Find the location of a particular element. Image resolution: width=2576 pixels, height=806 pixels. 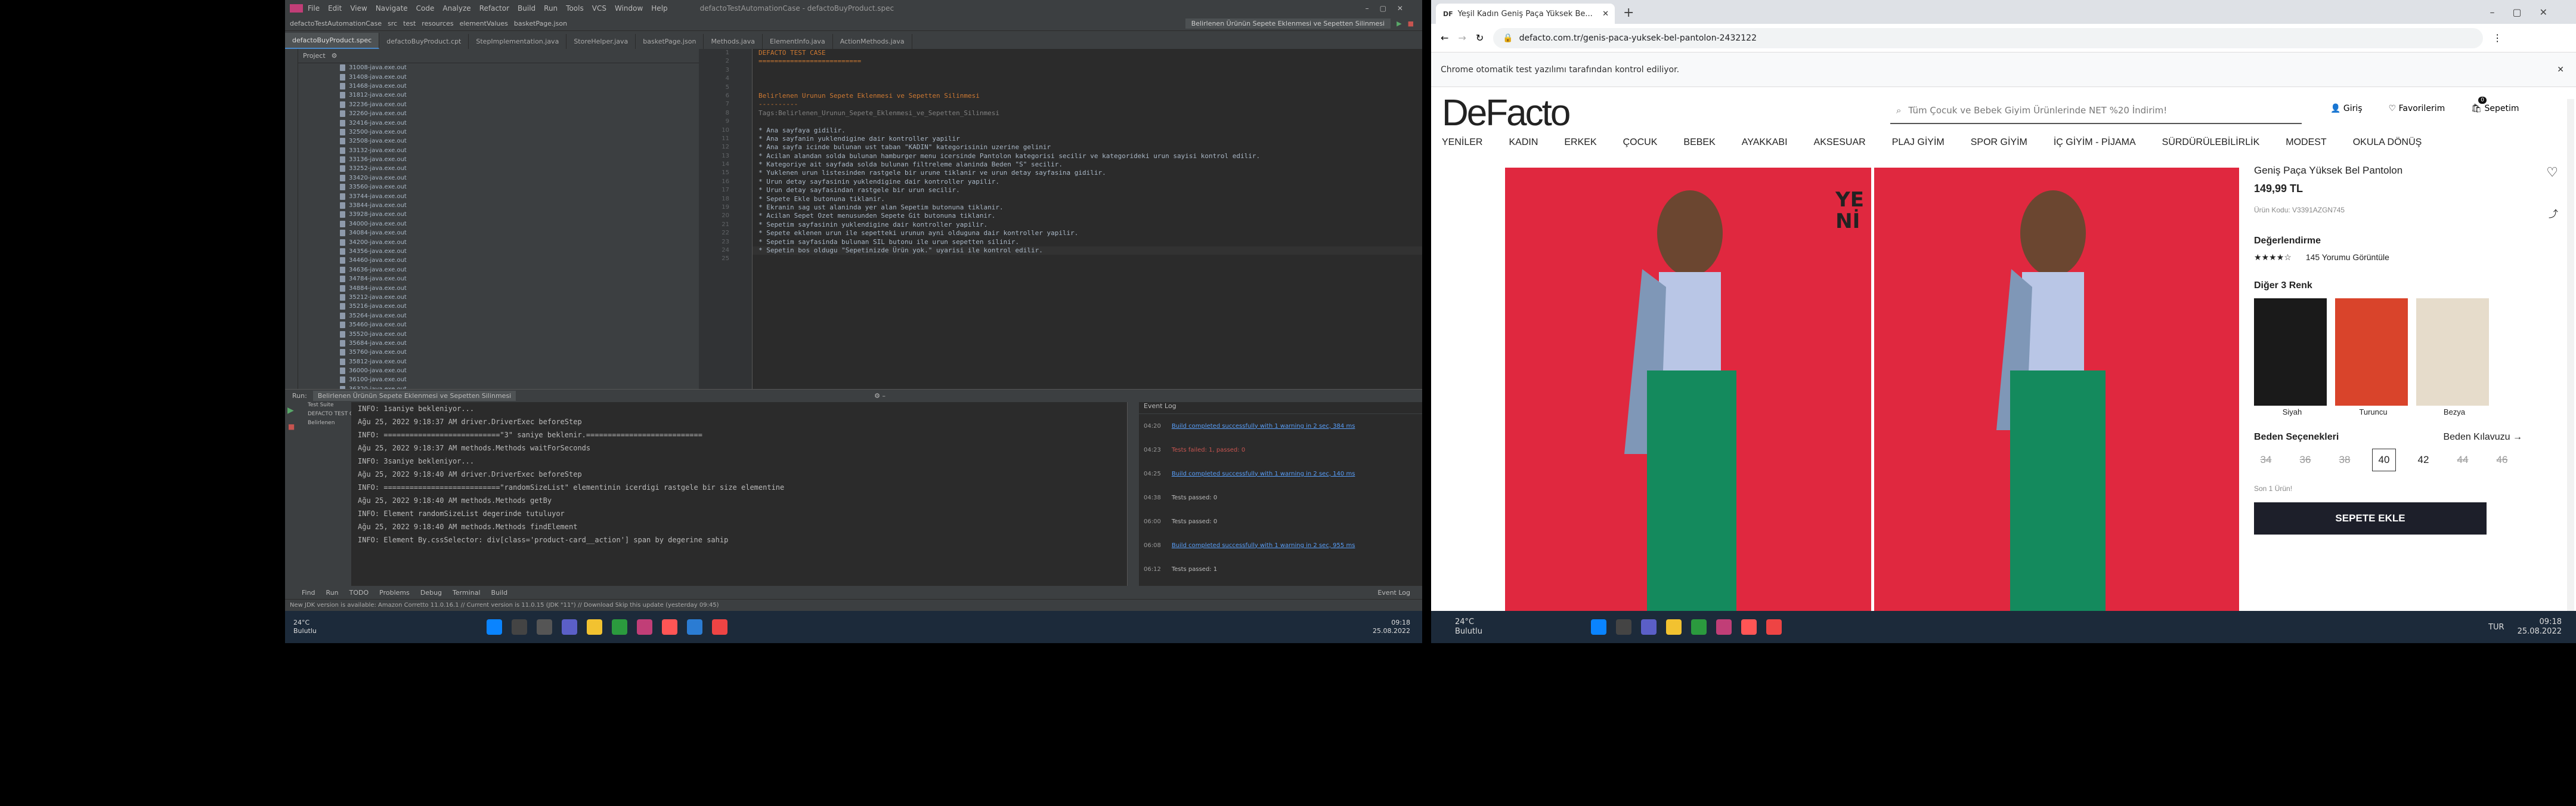

editor-tab: basketPage.json is located at coordinates (670, 41).